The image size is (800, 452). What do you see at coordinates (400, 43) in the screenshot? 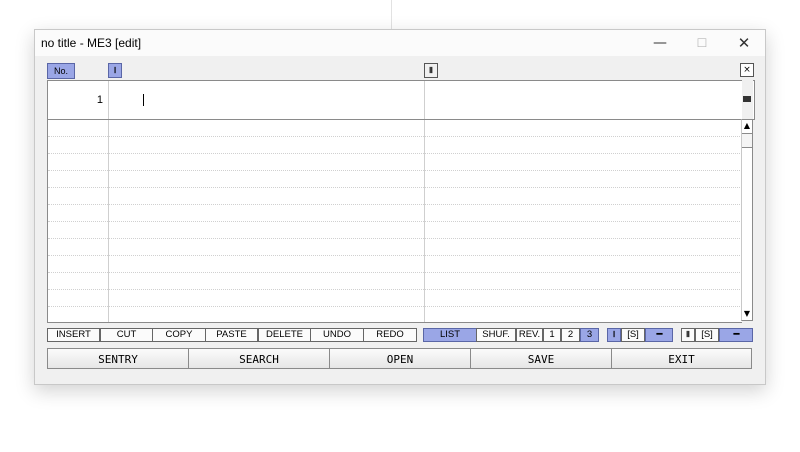
I see `title-bar: no title - ME3 [edit] — ☐ ✕` at bounding box center [400, 43].